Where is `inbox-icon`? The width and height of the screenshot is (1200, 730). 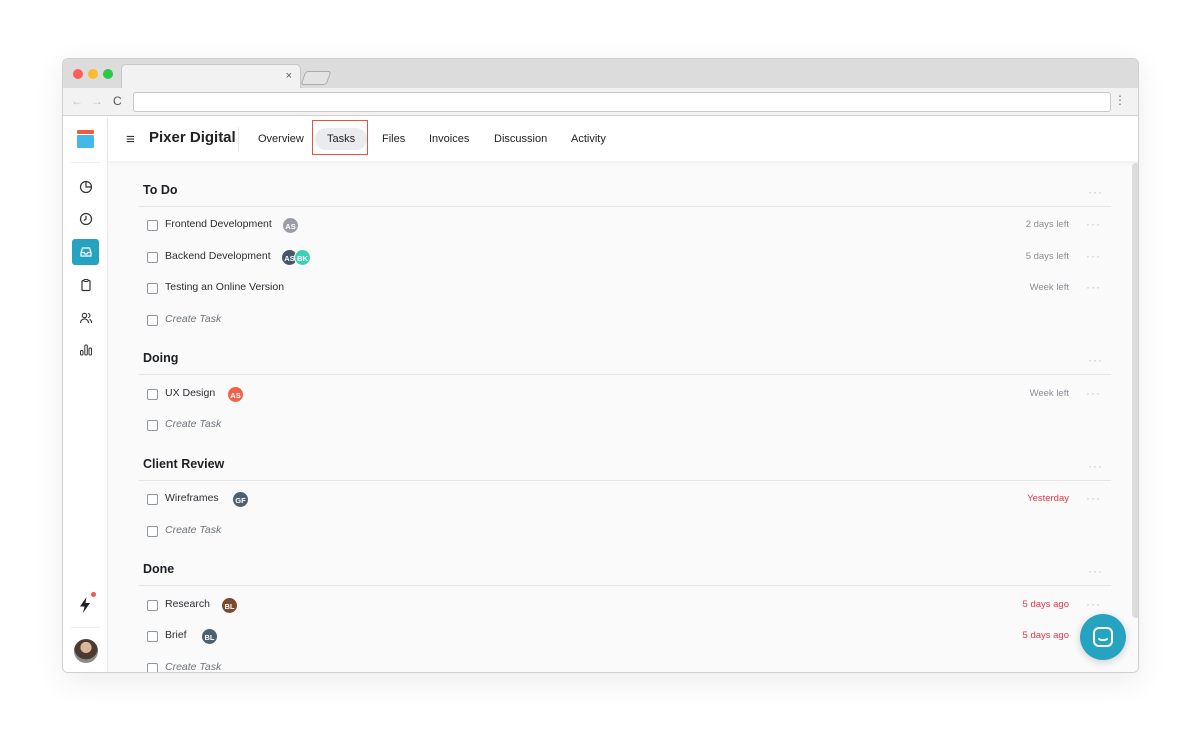
inbox-icon is located at coordinates (85, 252).